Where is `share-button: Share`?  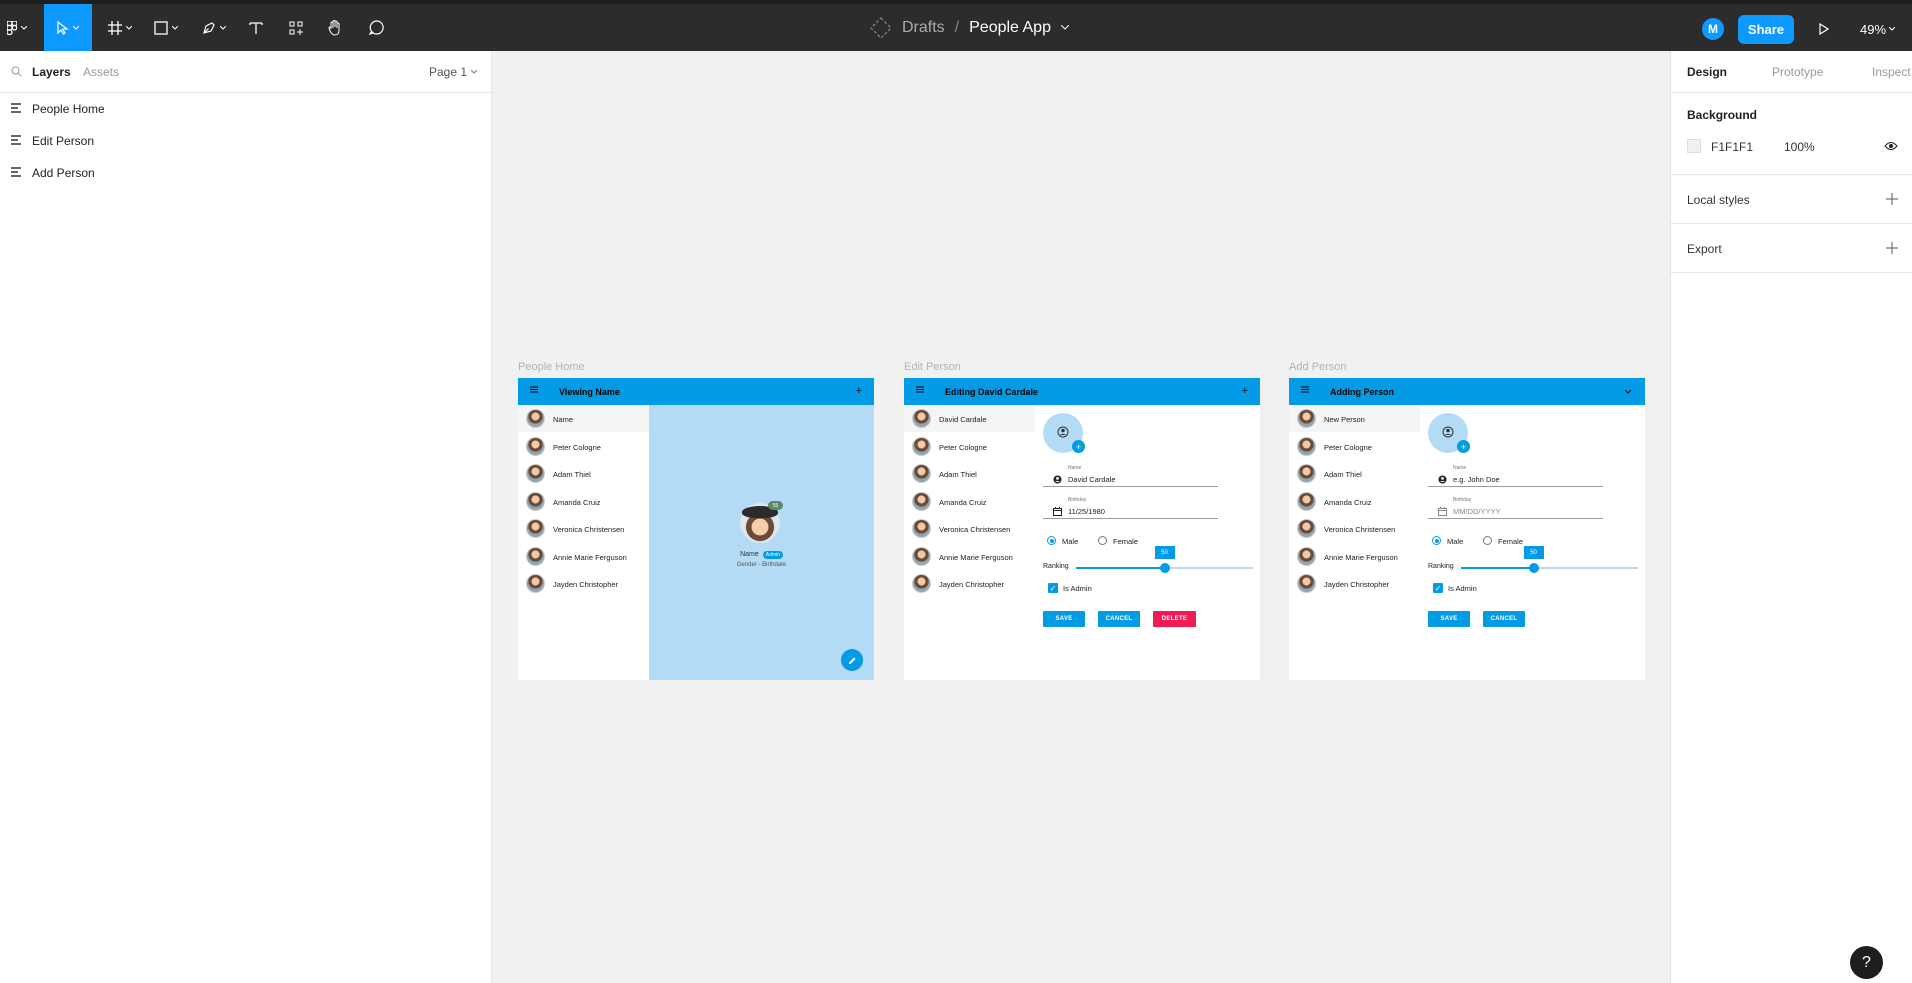 share-button: Share is located at coordinates (1766, 29).